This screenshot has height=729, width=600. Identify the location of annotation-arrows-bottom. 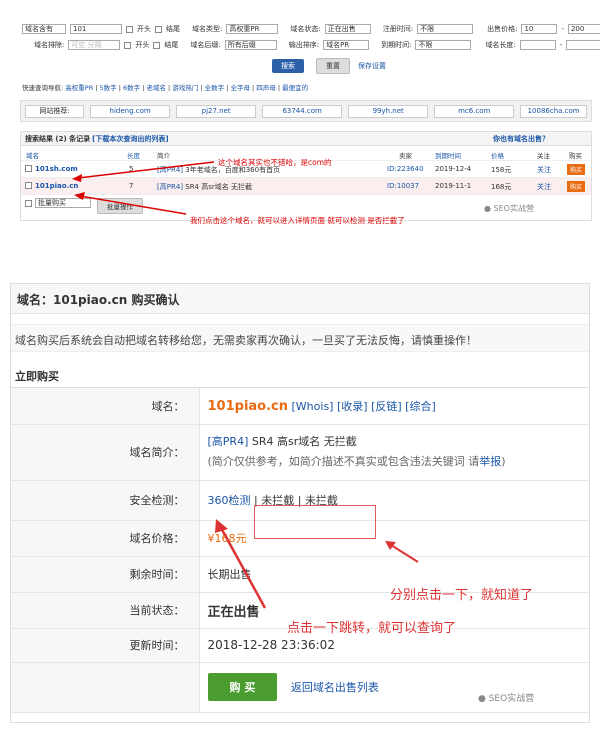
(317, 564).